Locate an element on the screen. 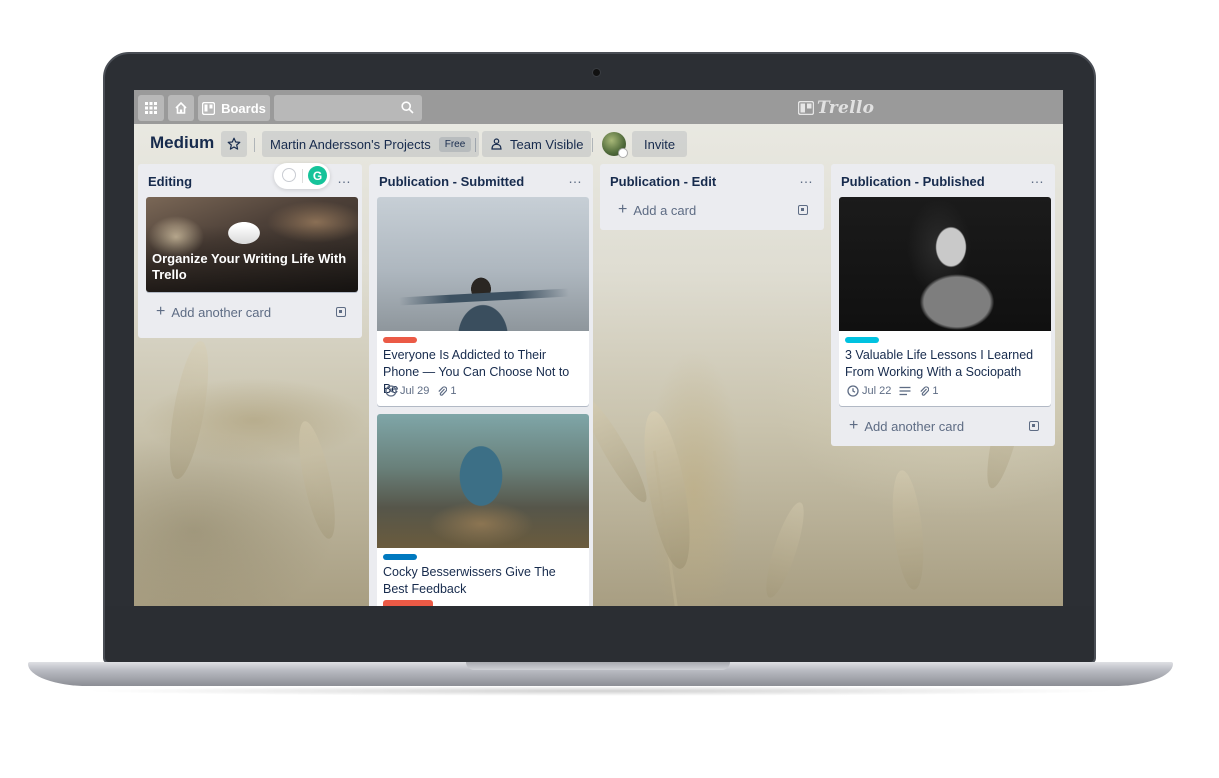  overdue-badge is located at coordinates (408, 603).